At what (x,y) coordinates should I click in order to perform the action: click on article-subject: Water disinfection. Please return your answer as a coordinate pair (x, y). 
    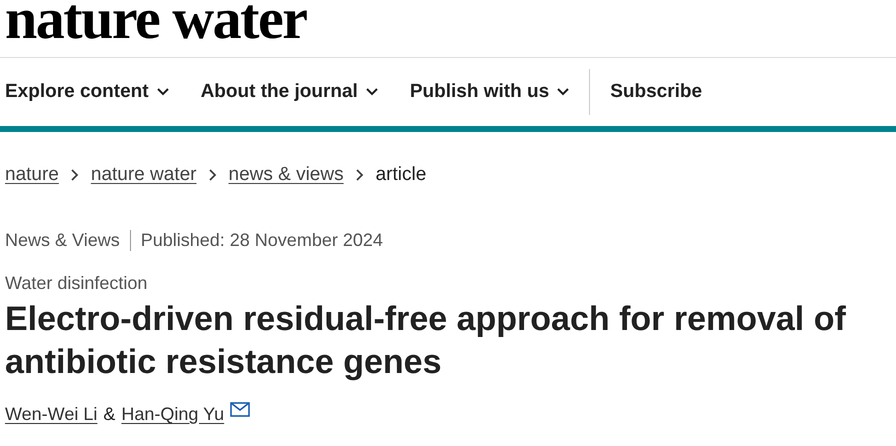
    Looking at the image, I should click on (76, 283).